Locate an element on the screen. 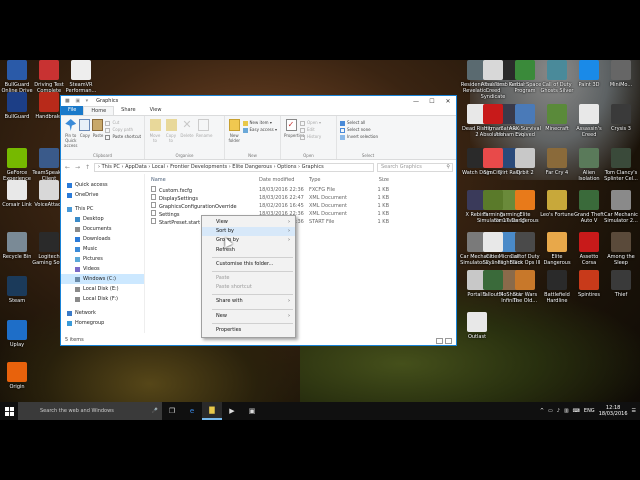 The width and height of the screenshot is (640, 480). desktop-icon: Cities Skylines is located at coordinates (493, 249).